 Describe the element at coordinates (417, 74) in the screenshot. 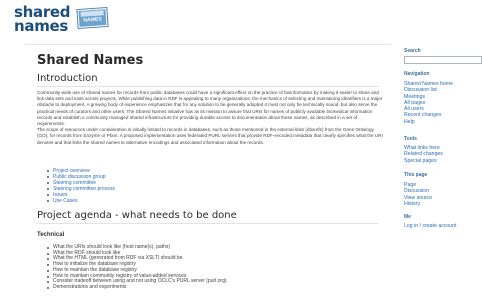

I see `navigation-heading: Navigation` at that location.